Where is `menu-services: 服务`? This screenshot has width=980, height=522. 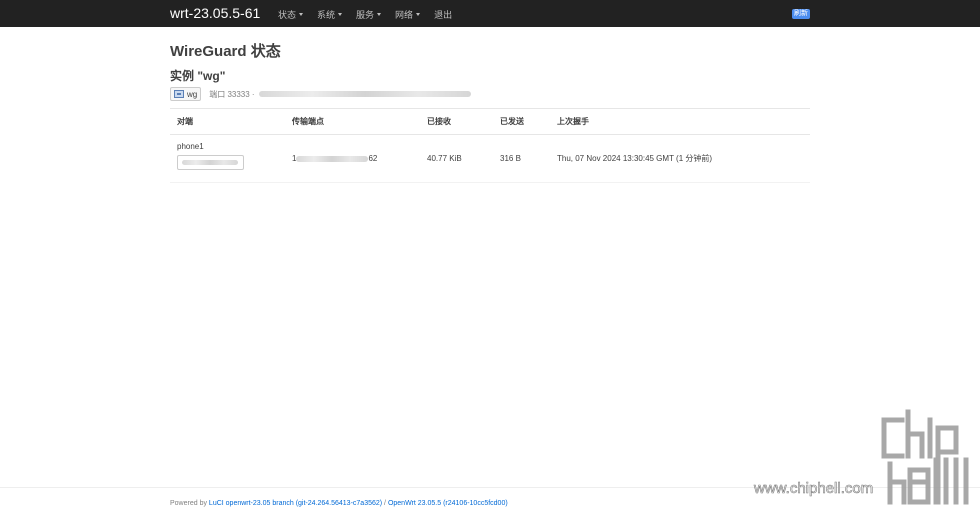 menu-services: 服务 is located at coordinates (369, 14).